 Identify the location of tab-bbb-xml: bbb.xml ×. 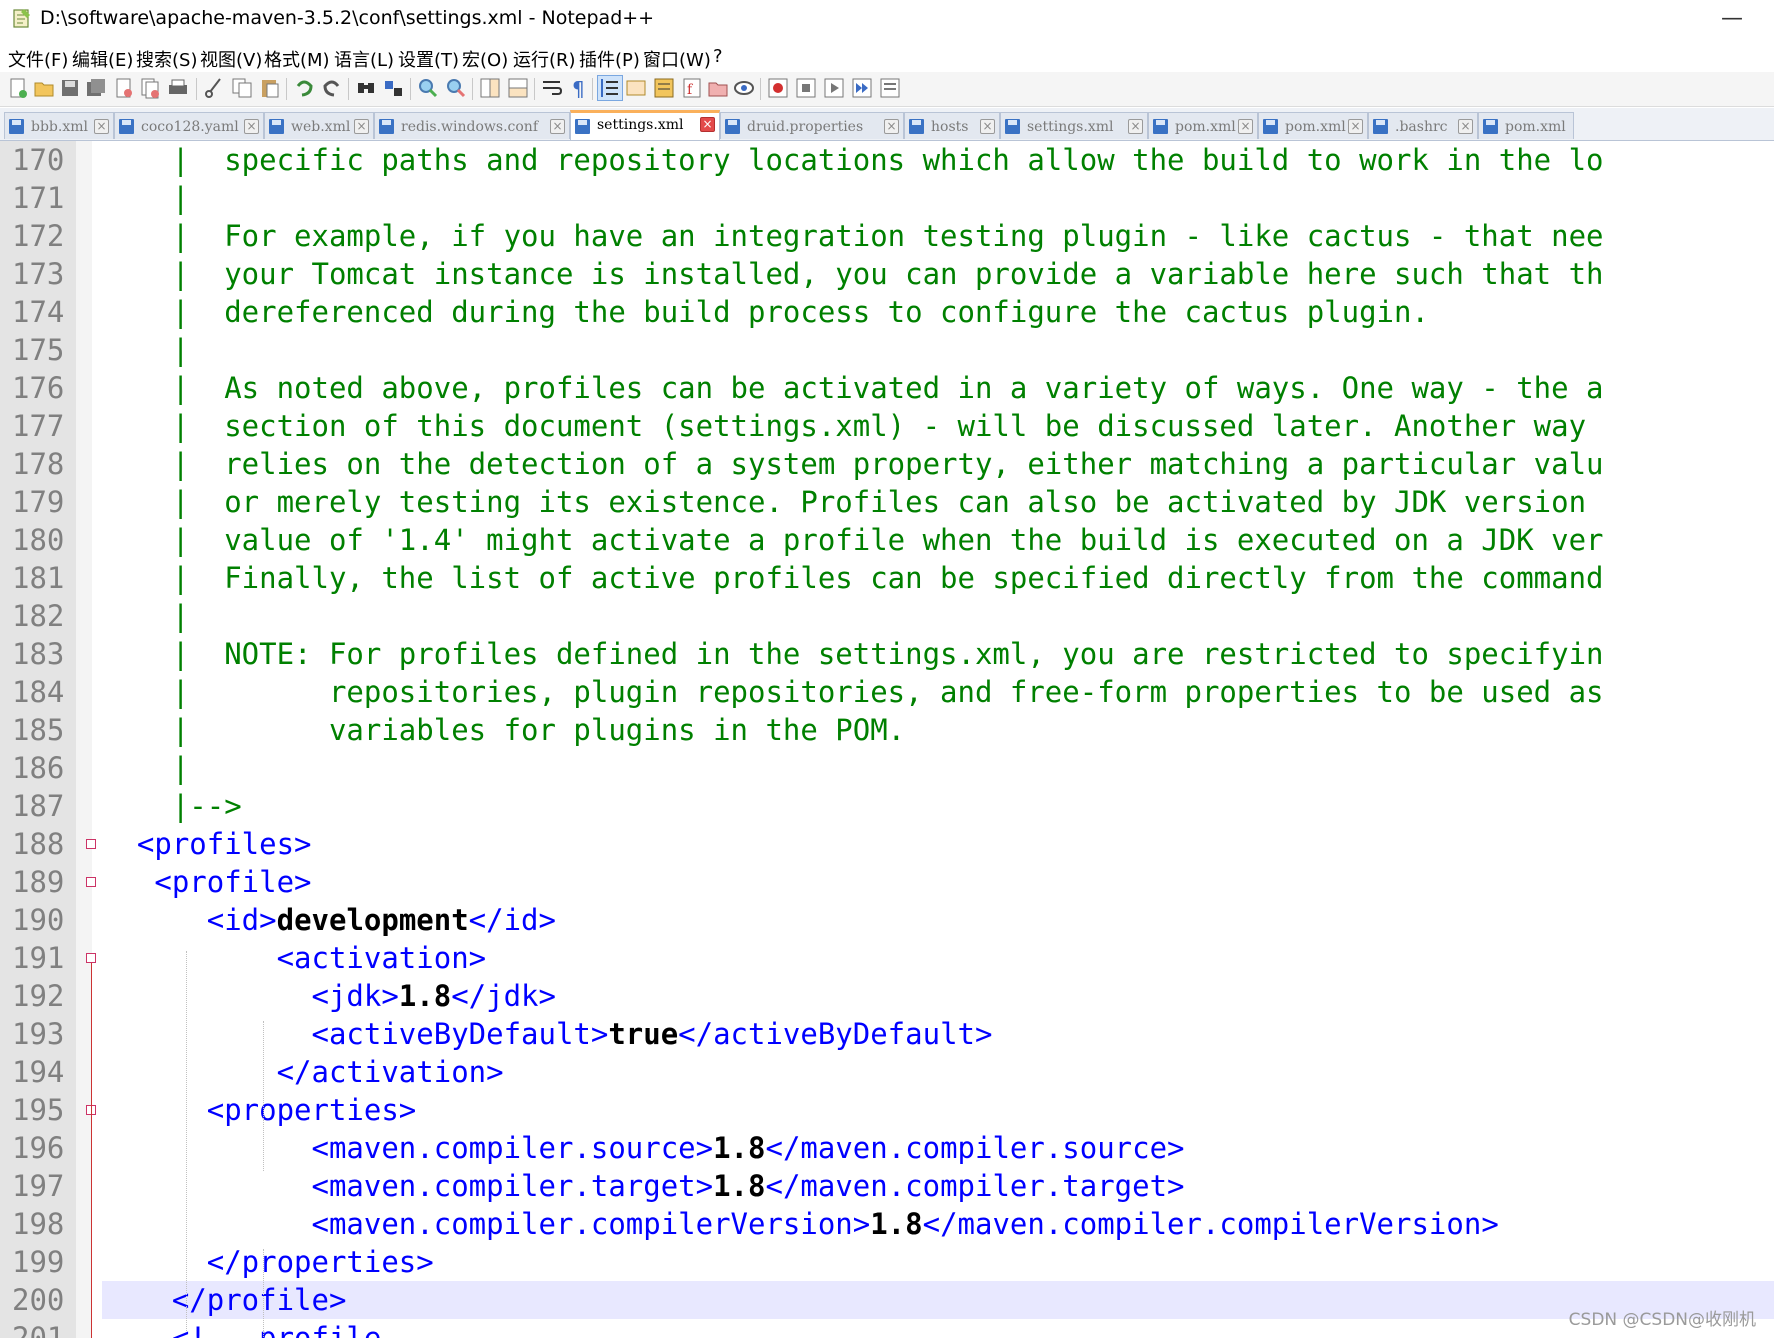
(59, 125).